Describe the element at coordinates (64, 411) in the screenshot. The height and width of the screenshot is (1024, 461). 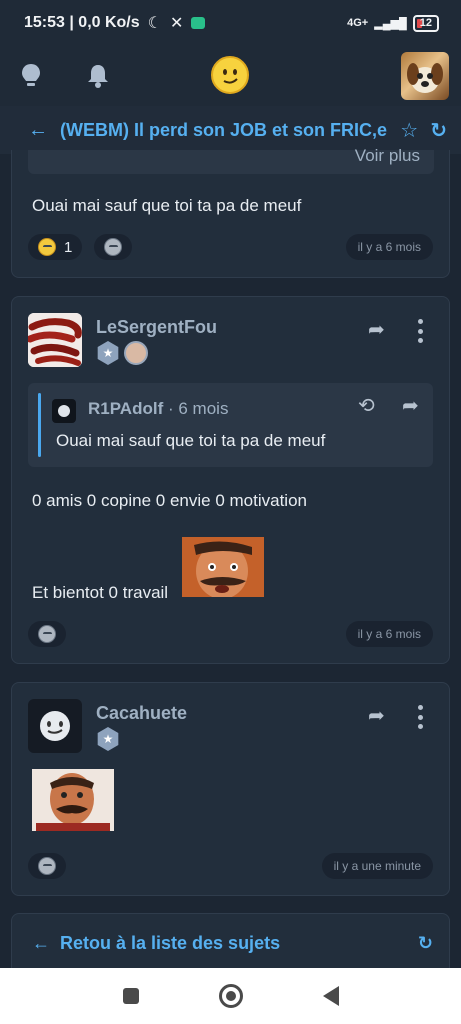
I see `quote-avatar` at that location.